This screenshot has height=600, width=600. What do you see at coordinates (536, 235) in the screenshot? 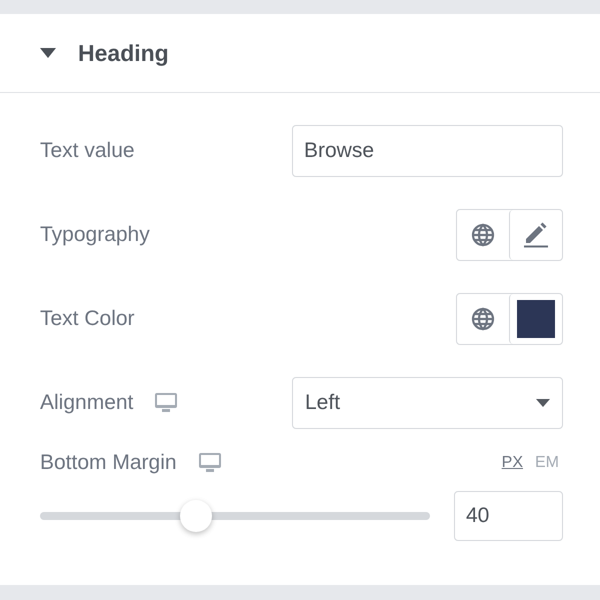
I see `pencil-icon` at bounding box center [536, 235].